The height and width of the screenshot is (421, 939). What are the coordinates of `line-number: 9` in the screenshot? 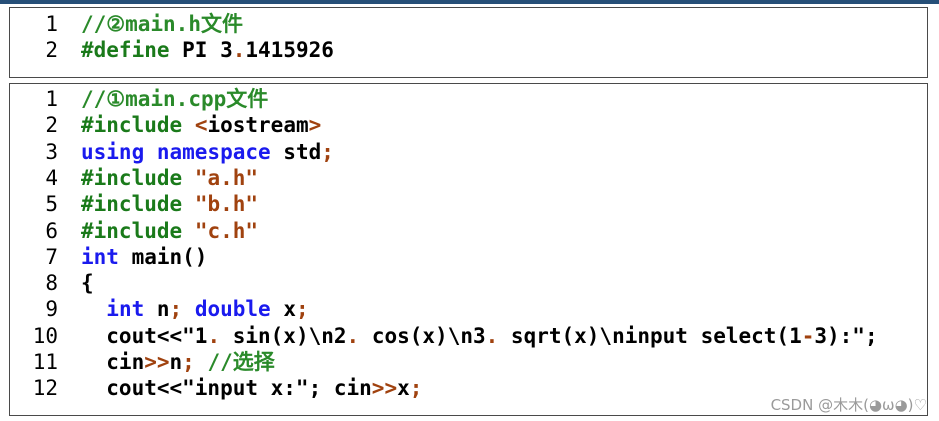 It's located at (51, 309).